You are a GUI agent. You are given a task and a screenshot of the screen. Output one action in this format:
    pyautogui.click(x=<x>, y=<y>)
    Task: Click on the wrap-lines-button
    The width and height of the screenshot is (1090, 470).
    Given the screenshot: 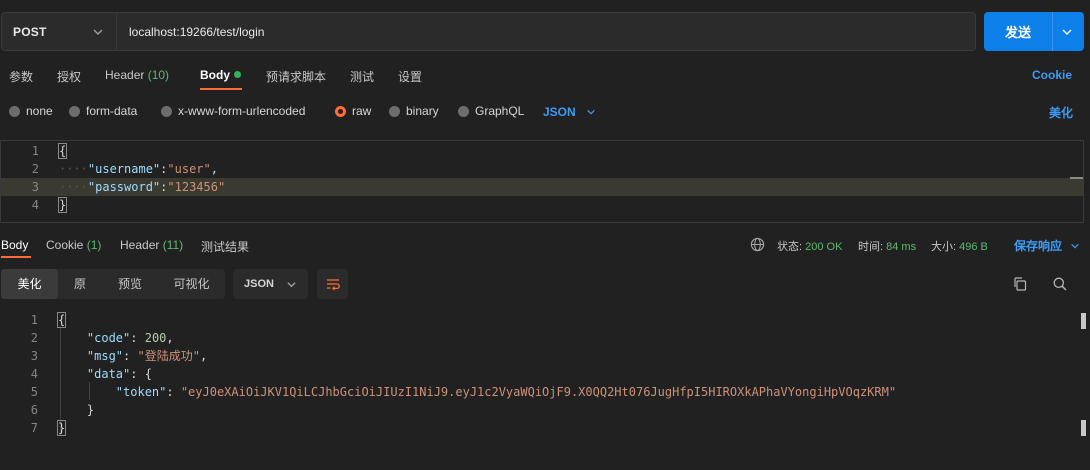 What is the action you would take?
    pyautogui.click(x=332, y=284)
    